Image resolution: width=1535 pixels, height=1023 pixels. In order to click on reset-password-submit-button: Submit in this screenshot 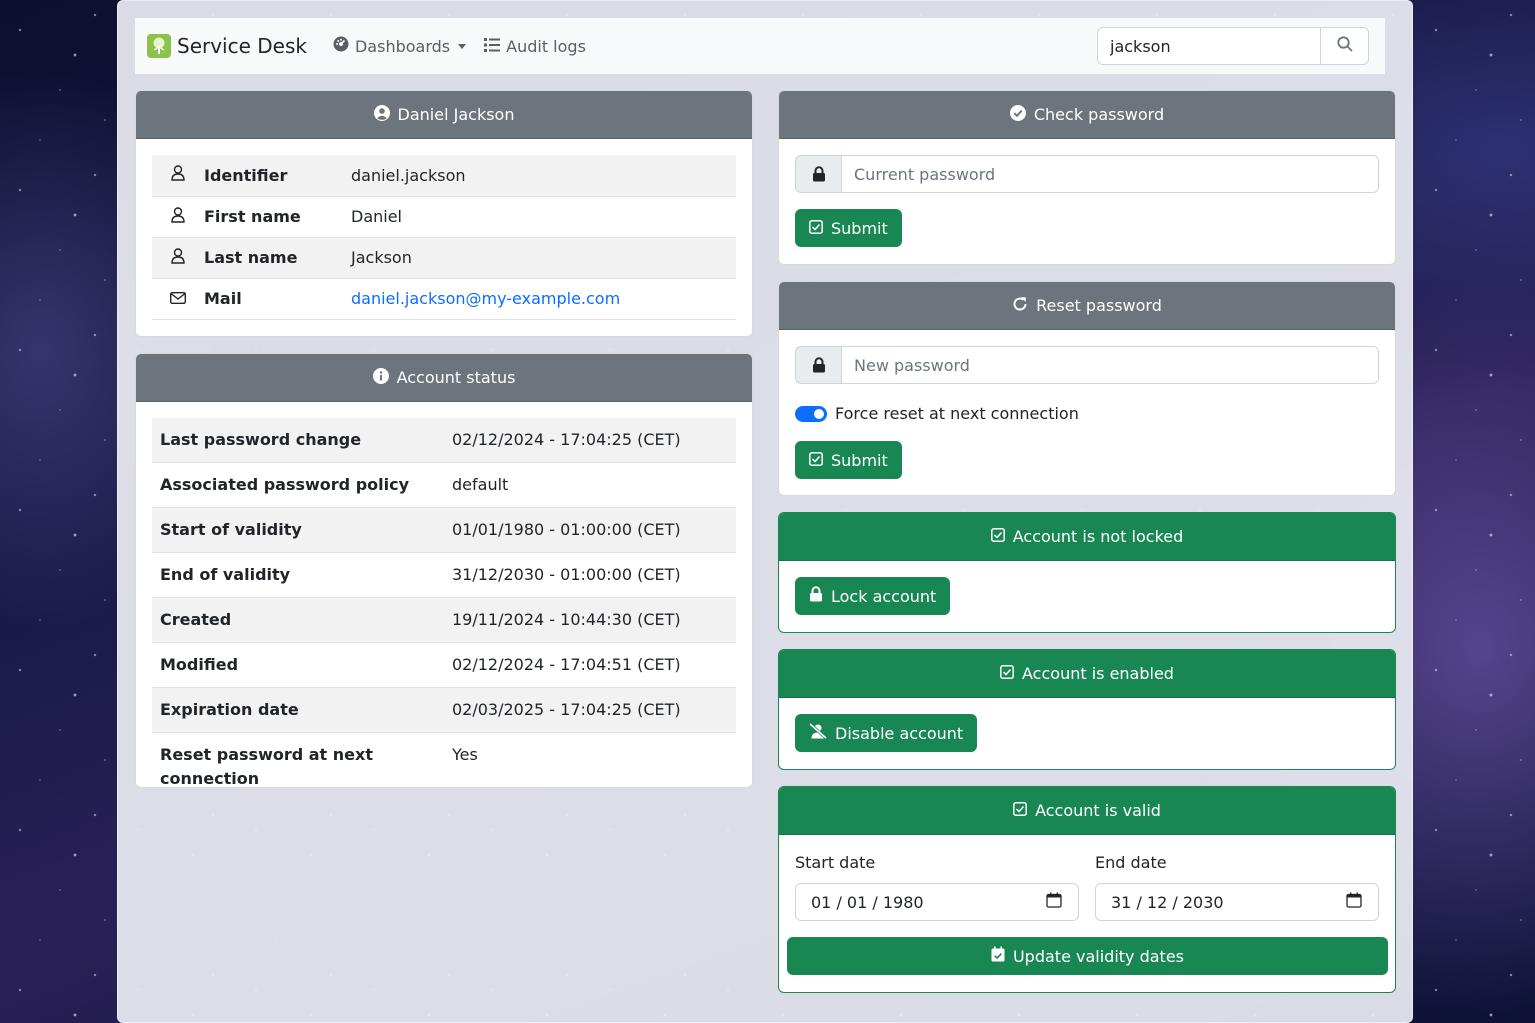, I will do `click(848, 460)`.